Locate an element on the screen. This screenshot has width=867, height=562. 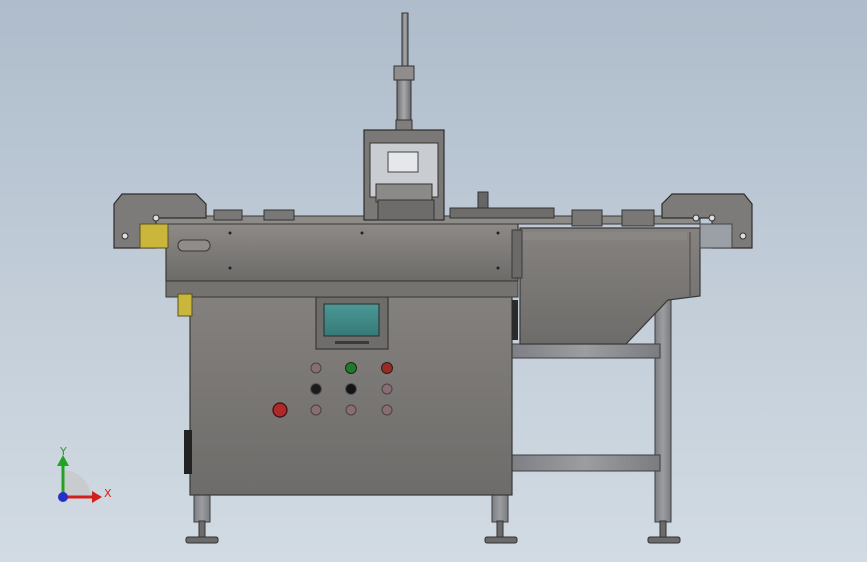
stop-button is located at coordinates (387, 368).